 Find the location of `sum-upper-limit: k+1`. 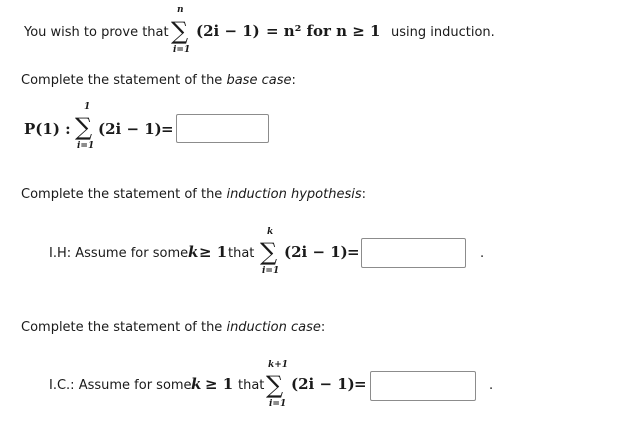

sum-upper-limit: k+1 is located at coordinates (278, 365).